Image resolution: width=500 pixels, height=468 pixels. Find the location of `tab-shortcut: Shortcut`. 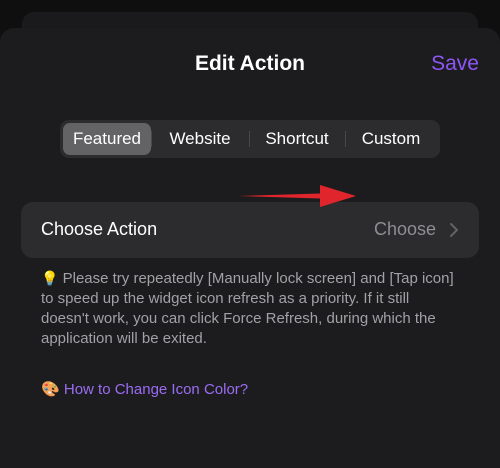

tab-shortcut: Shortcut is located at coordinates (297, 139).